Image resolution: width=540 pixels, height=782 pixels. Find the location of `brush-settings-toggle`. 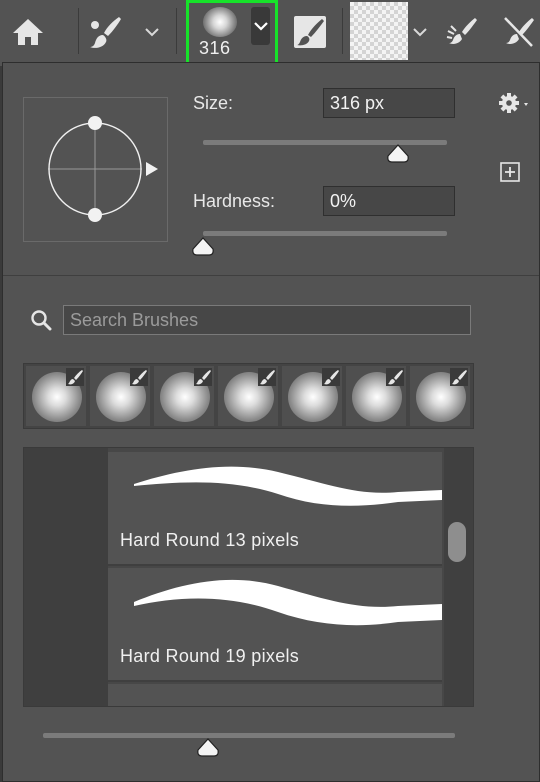

brush-settings-toggle is located at coordinates (310, 32).